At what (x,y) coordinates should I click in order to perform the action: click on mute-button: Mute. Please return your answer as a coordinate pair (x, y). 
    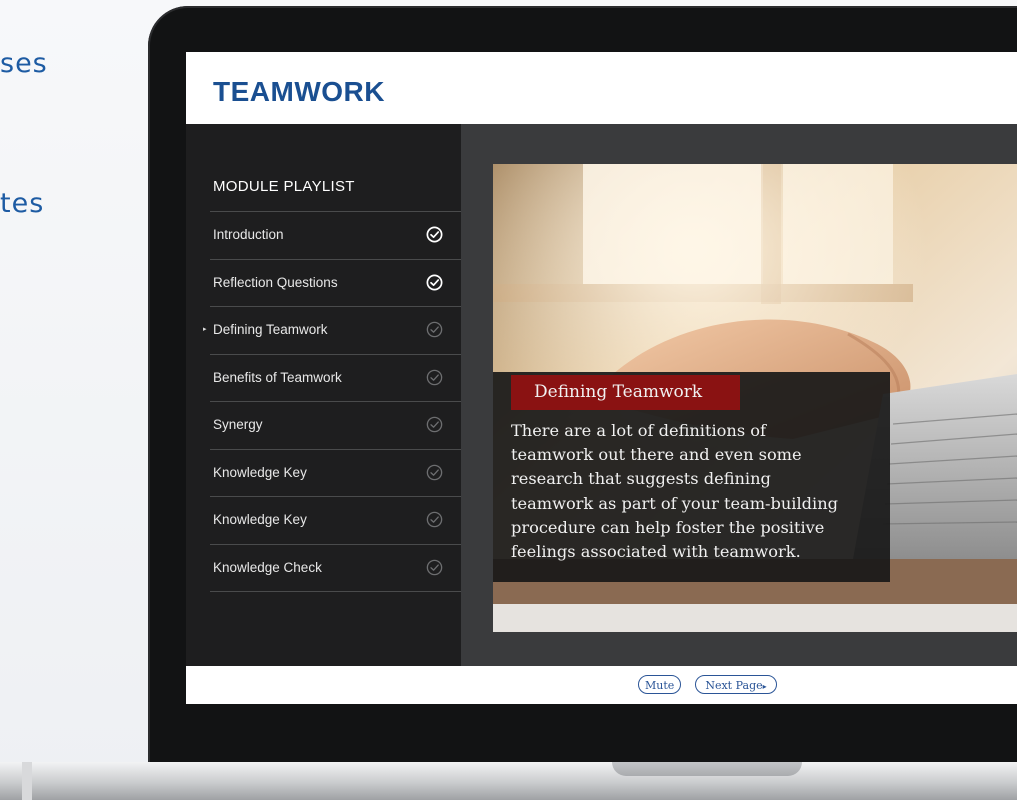
    Looking at the image, I should click on (659, 684).